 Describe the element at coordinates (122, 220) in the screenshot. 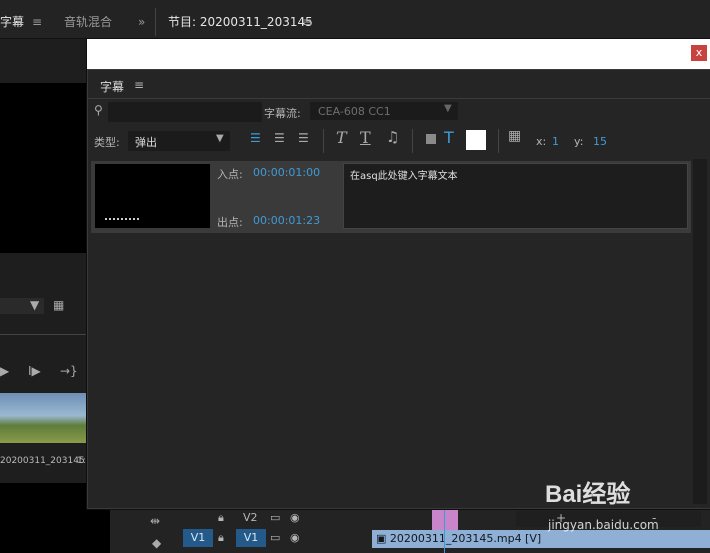

I see `caption-preview-line` at that location.